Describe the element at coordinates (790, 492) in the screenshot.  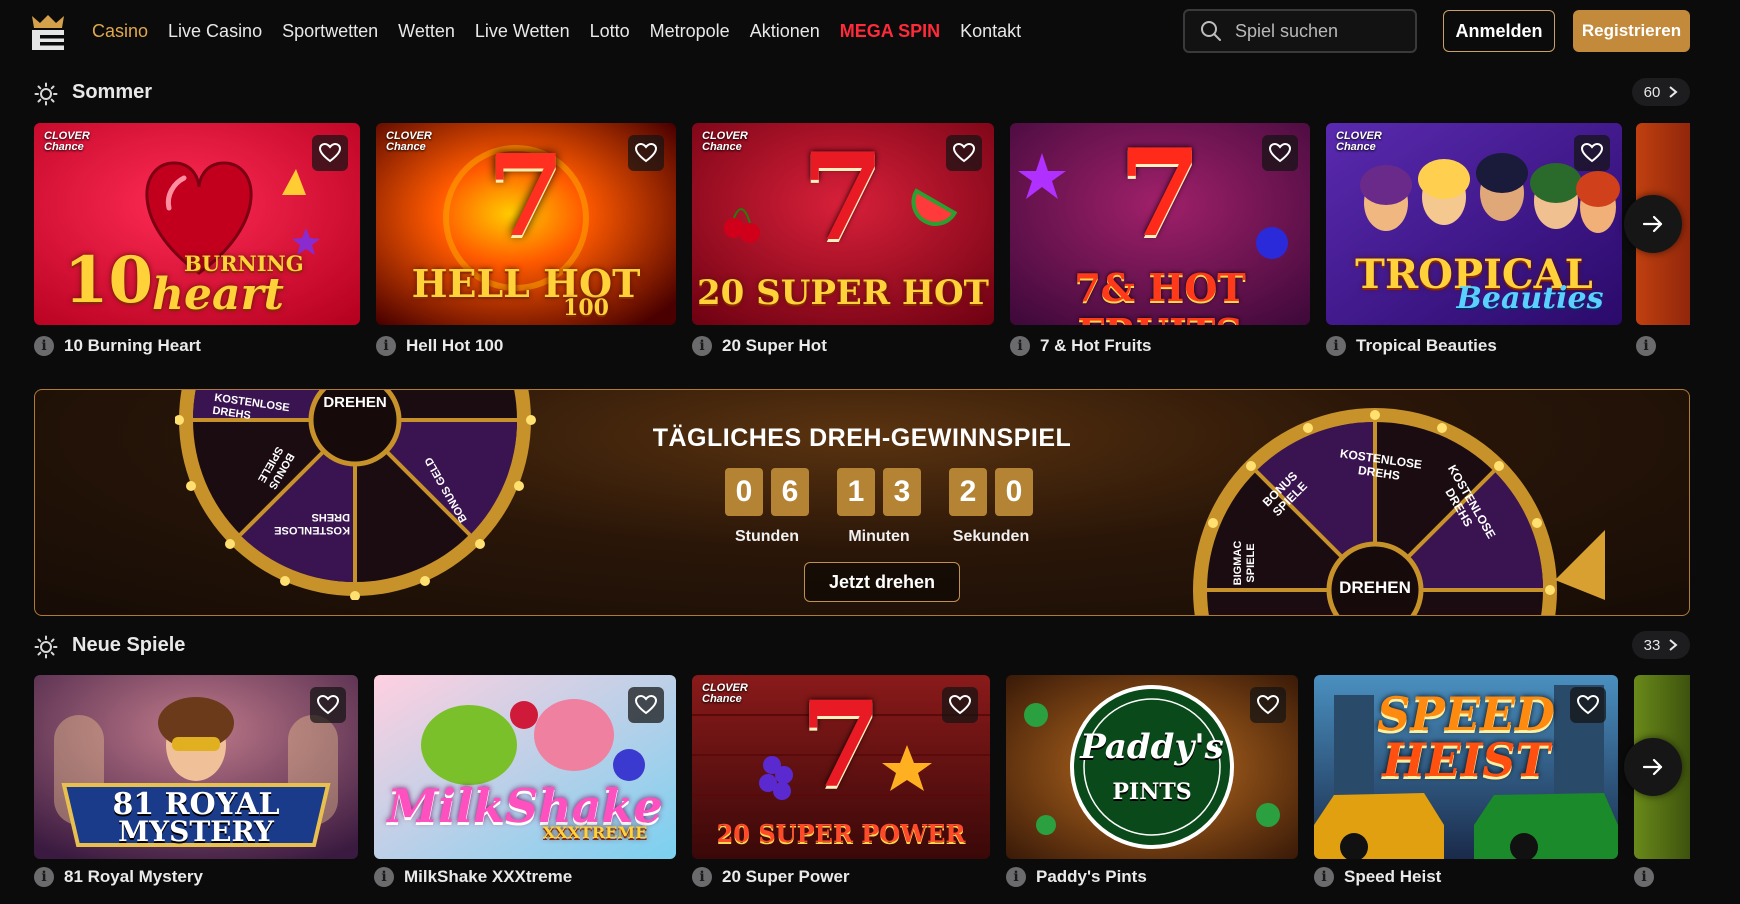
I see `countdown-digit: 6` at that location.